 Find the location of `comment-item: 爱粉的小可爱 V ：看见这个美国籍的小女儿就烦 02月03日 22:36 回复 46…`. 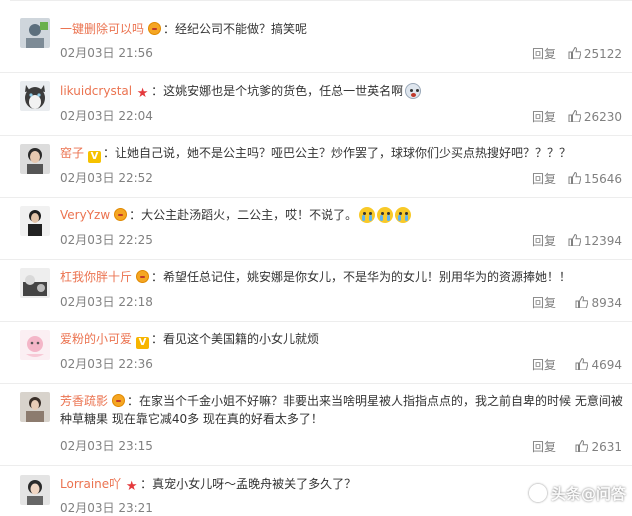

comment-item: 爱粉的小可爱 V ：看见这个美国籍的小女儿就烦 02月03日 22:36 回复 46… is located at coordinates (316, 352).